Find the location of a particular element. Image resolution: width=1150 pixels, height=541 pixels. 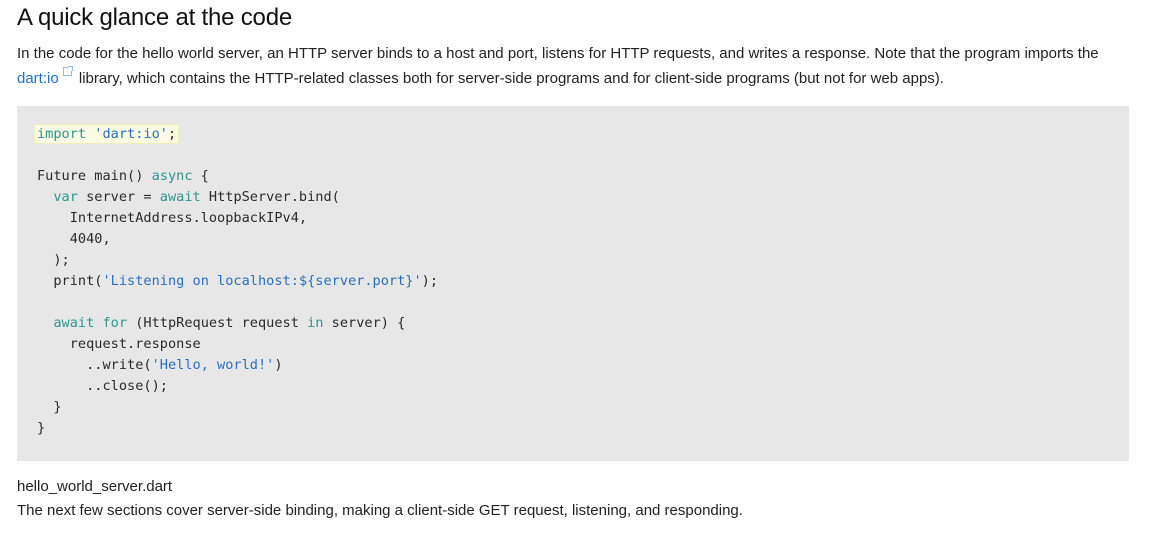

dart-io-link: dart:io is located at coordinates (38, 78).